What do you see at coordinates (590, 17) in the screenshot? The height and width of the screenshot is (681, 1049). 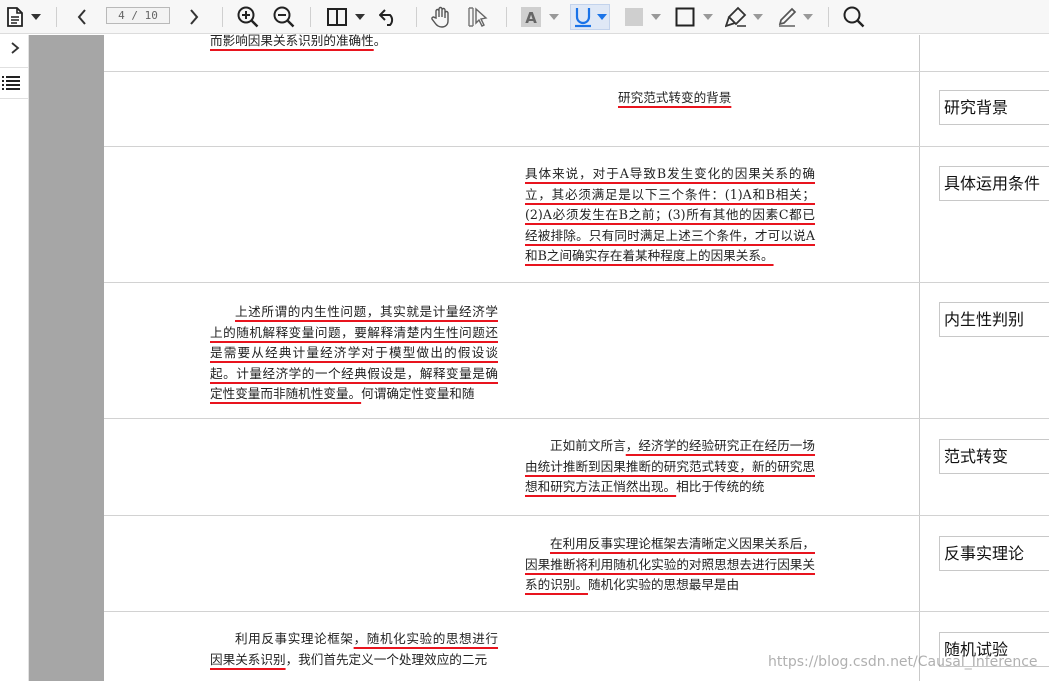 I see `underline-tool-button` at bounding box center [590, 17].